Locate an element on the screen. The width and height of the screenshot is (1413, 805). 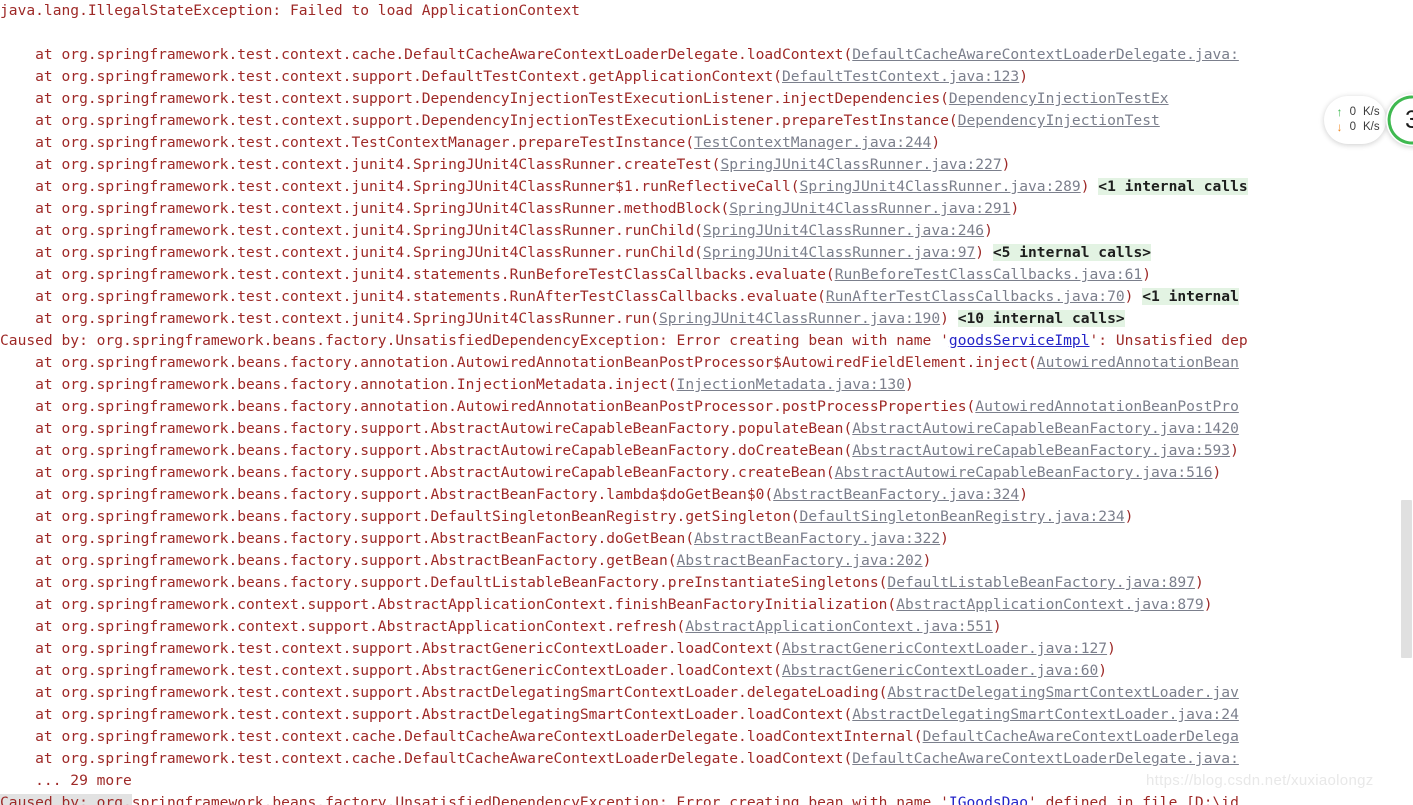
source-file-link: RunAfterTestClassCallbacks.java:70 is located at coordinates (975, 296).